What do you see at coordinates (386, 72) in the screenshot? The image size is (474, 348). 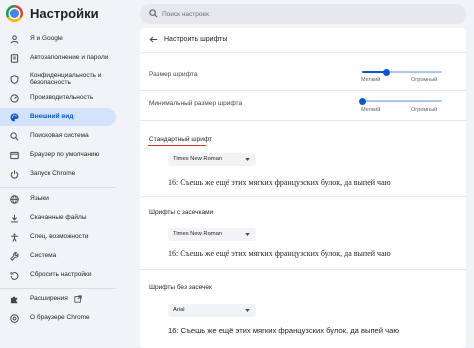 I see `font-size-slider-thumb` at bounding box center [386, 72].